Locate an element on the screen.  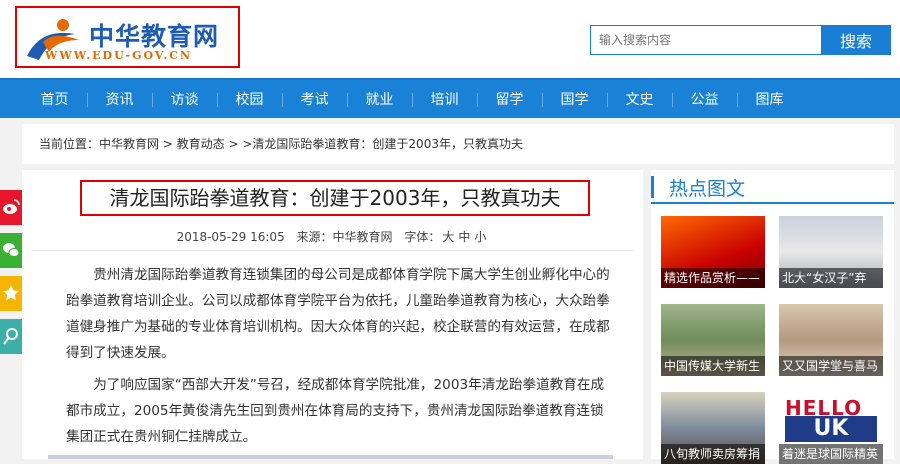
article-date: 2018-05-29 16:05 is located at coordinates (230, 237).